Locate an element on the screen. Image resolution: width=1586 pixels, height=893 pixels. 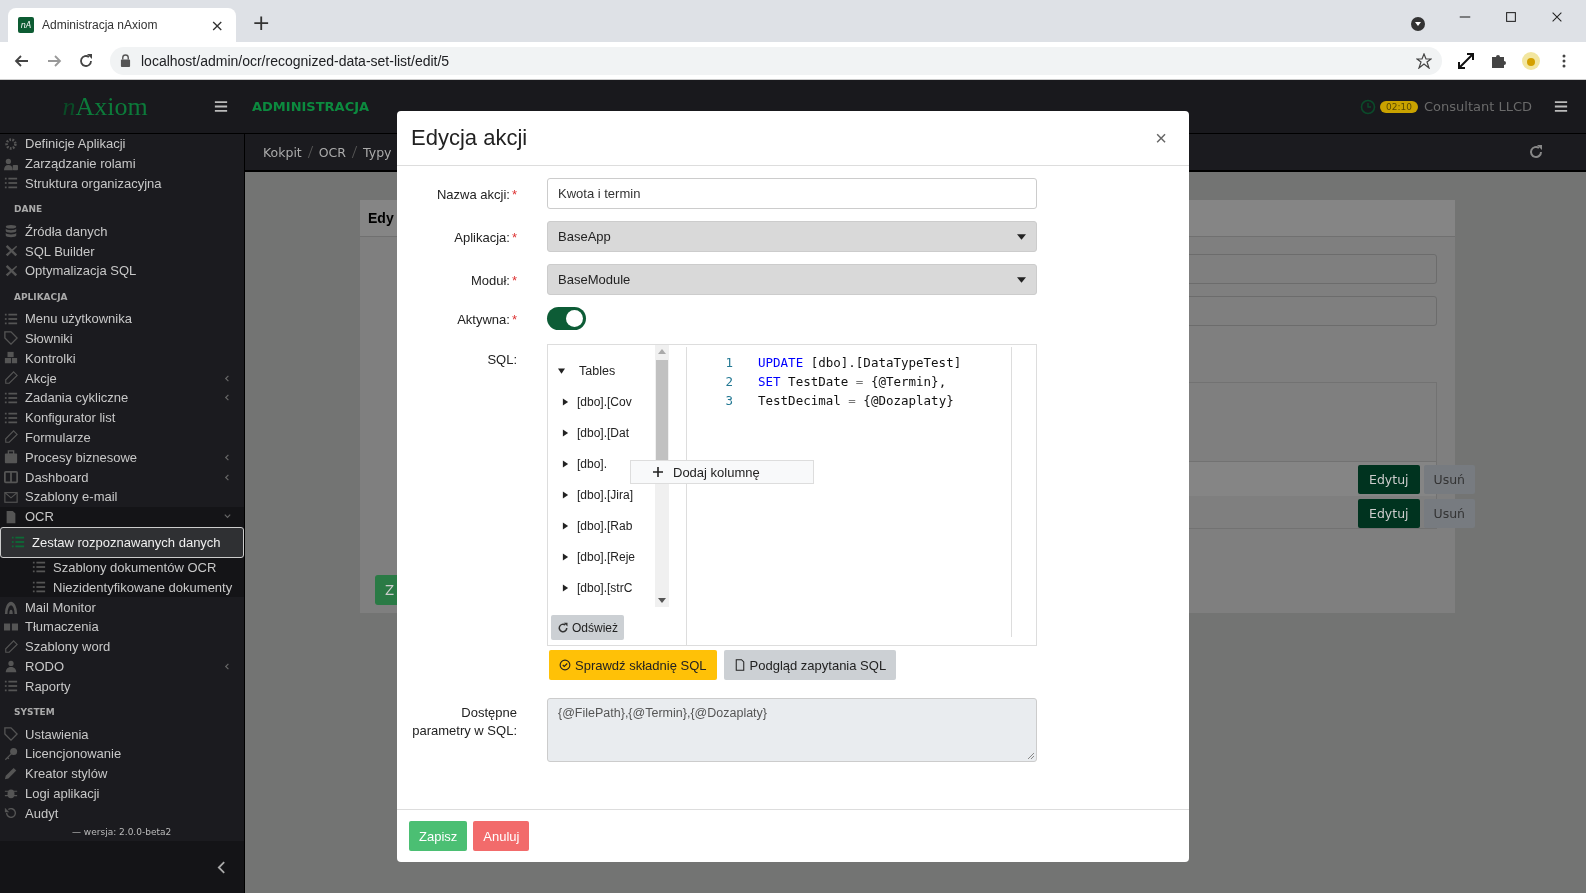
plus-icon is located at coordinates (658, 472).